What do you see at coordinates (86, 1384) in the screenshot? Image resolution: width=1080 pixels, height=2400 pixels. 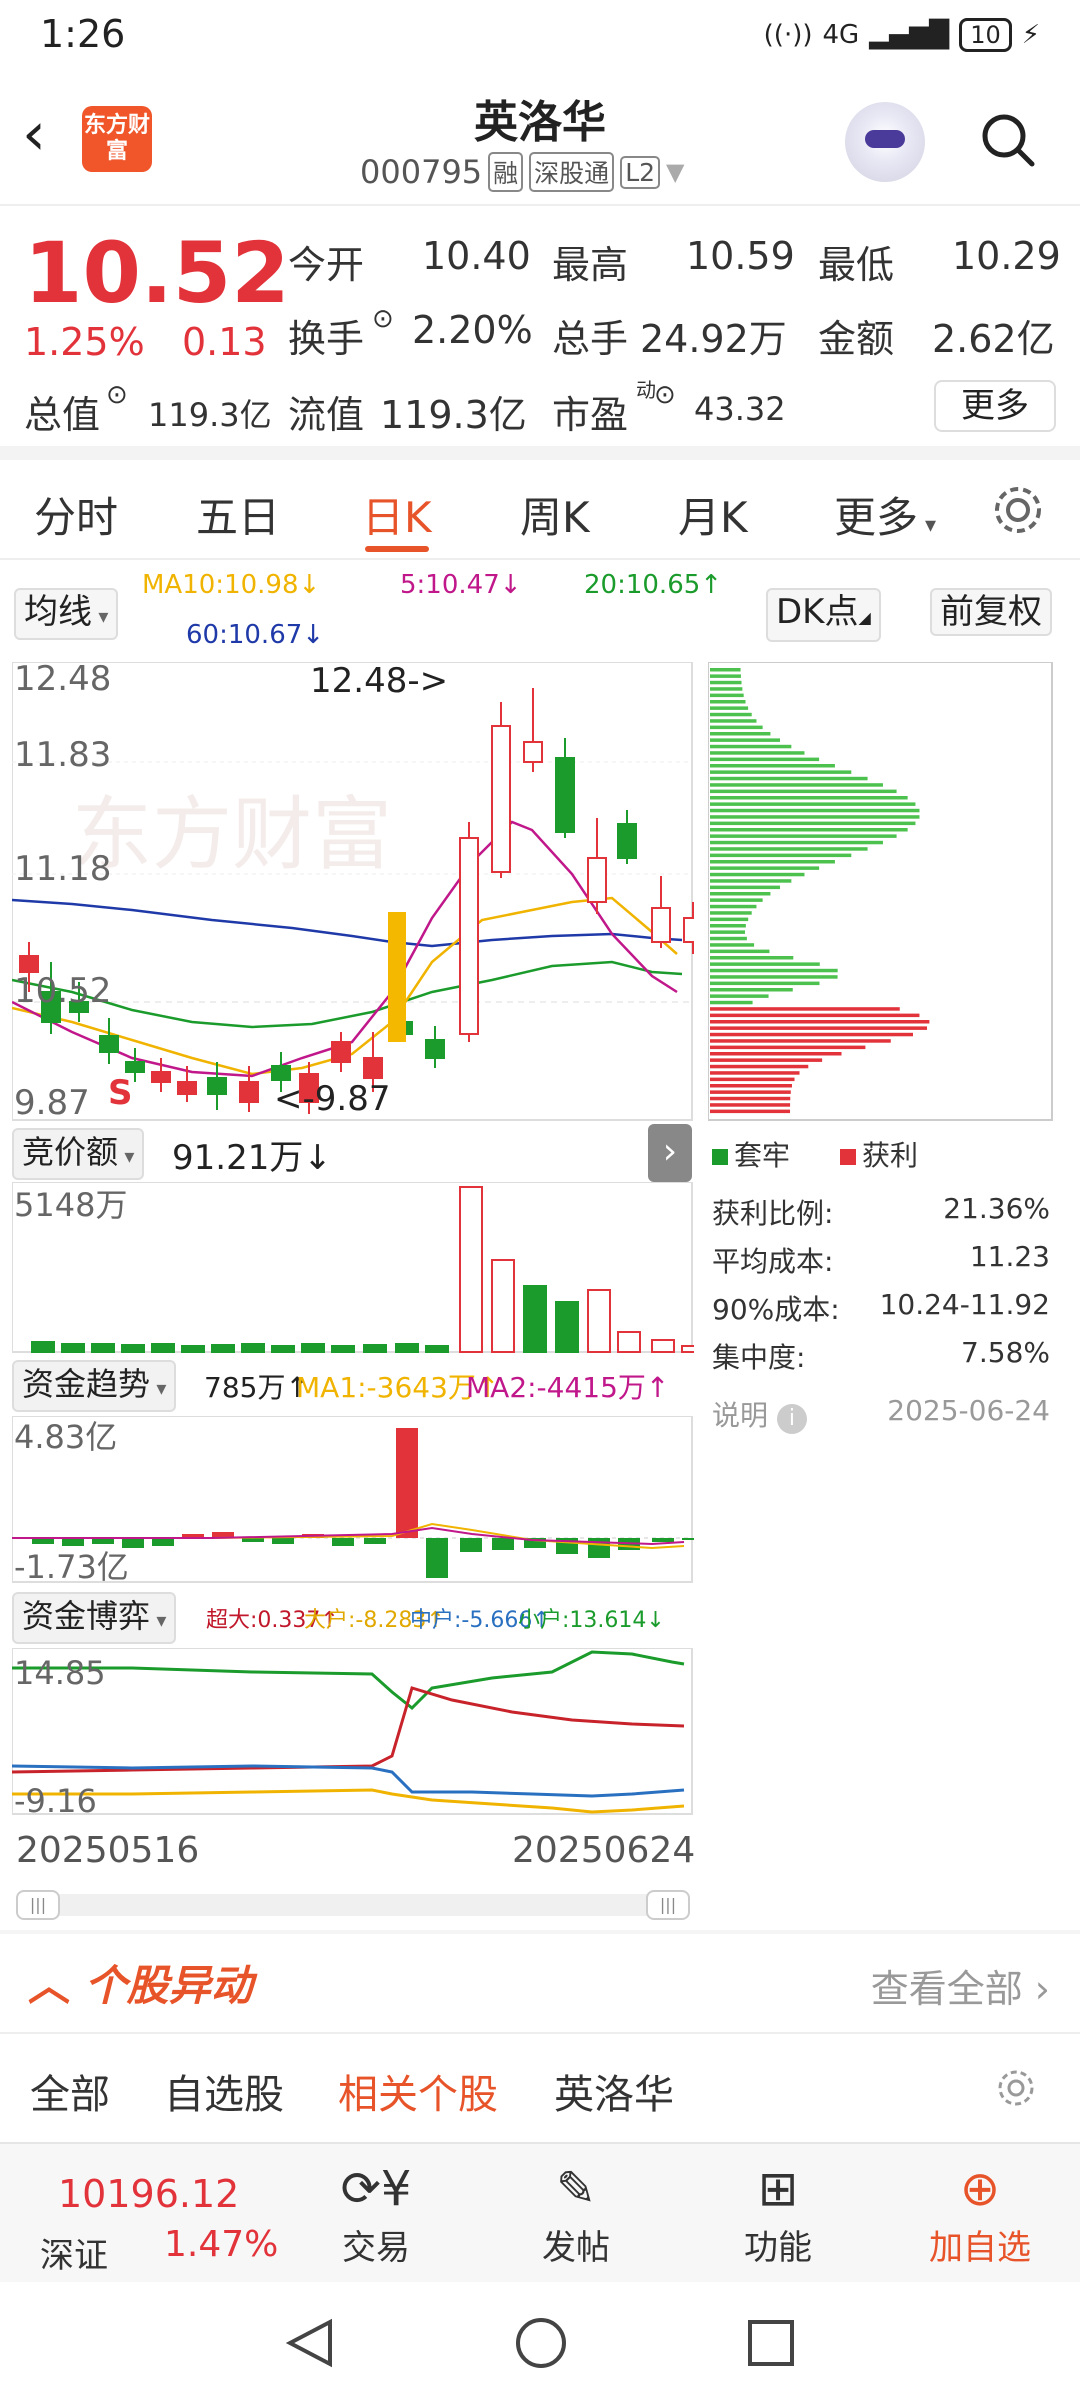 I see `fund-trend-label: 资金趋势` at bounding box center [86, 1384].